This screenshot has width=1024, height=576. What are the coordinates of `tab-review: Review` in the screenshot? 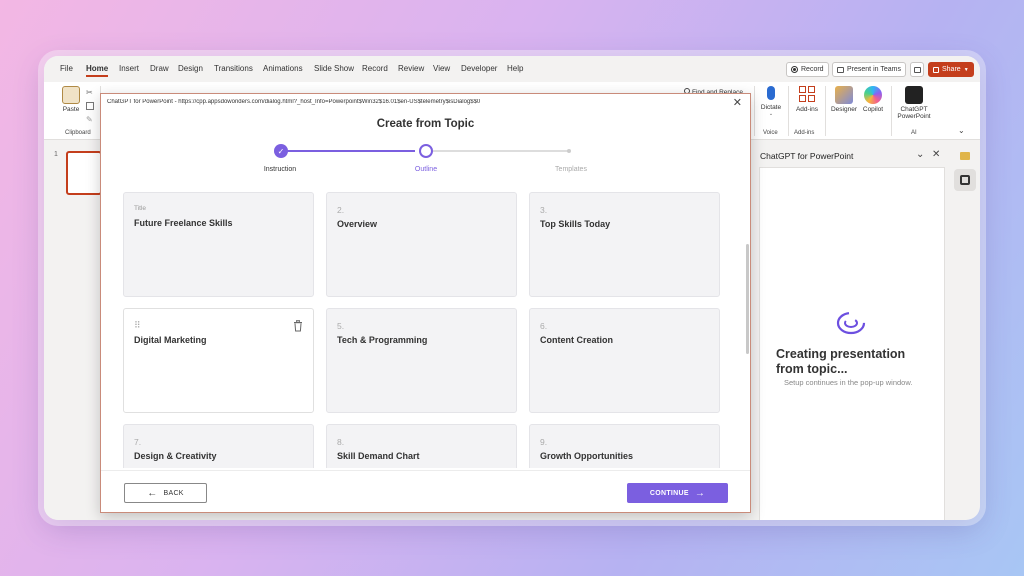 It's located at (411, 68).